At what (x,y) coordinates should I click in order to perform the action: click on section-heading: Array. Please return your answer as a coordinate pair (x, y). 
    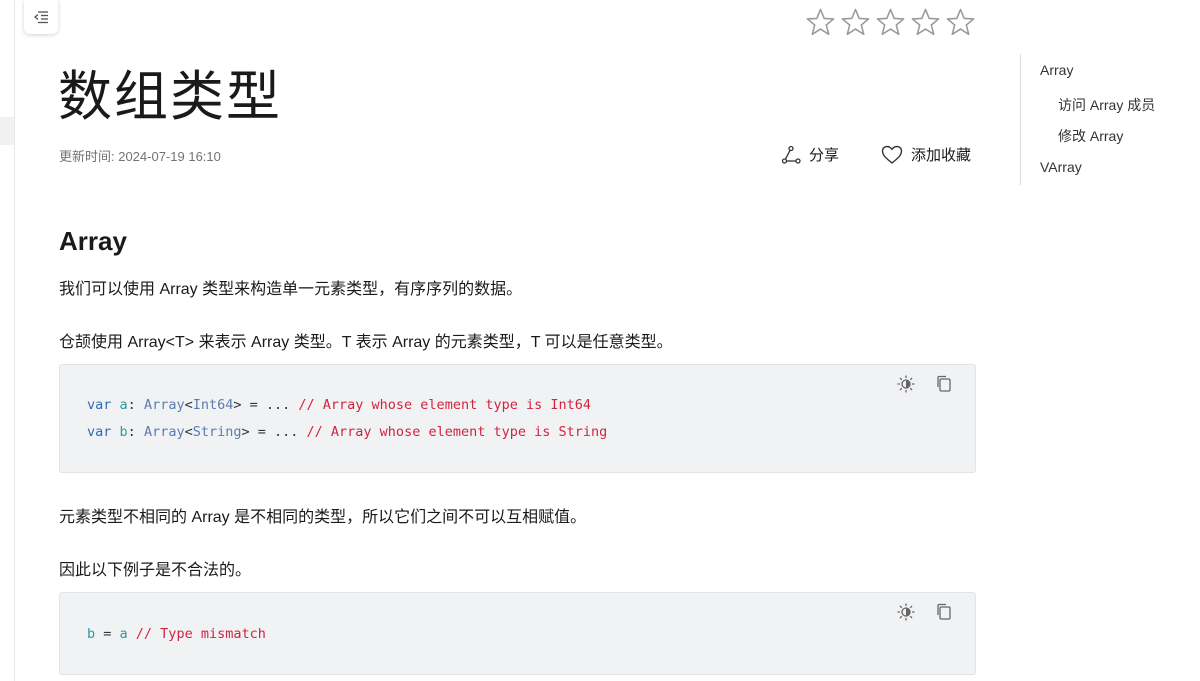
    Looking at the image, I should click on (93, 241).